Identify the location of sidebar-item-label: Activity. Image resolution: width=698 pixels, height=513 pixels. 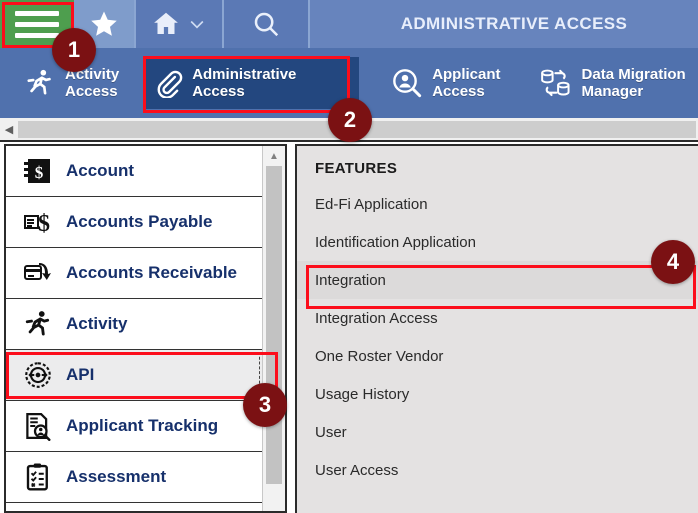
(97, 323).